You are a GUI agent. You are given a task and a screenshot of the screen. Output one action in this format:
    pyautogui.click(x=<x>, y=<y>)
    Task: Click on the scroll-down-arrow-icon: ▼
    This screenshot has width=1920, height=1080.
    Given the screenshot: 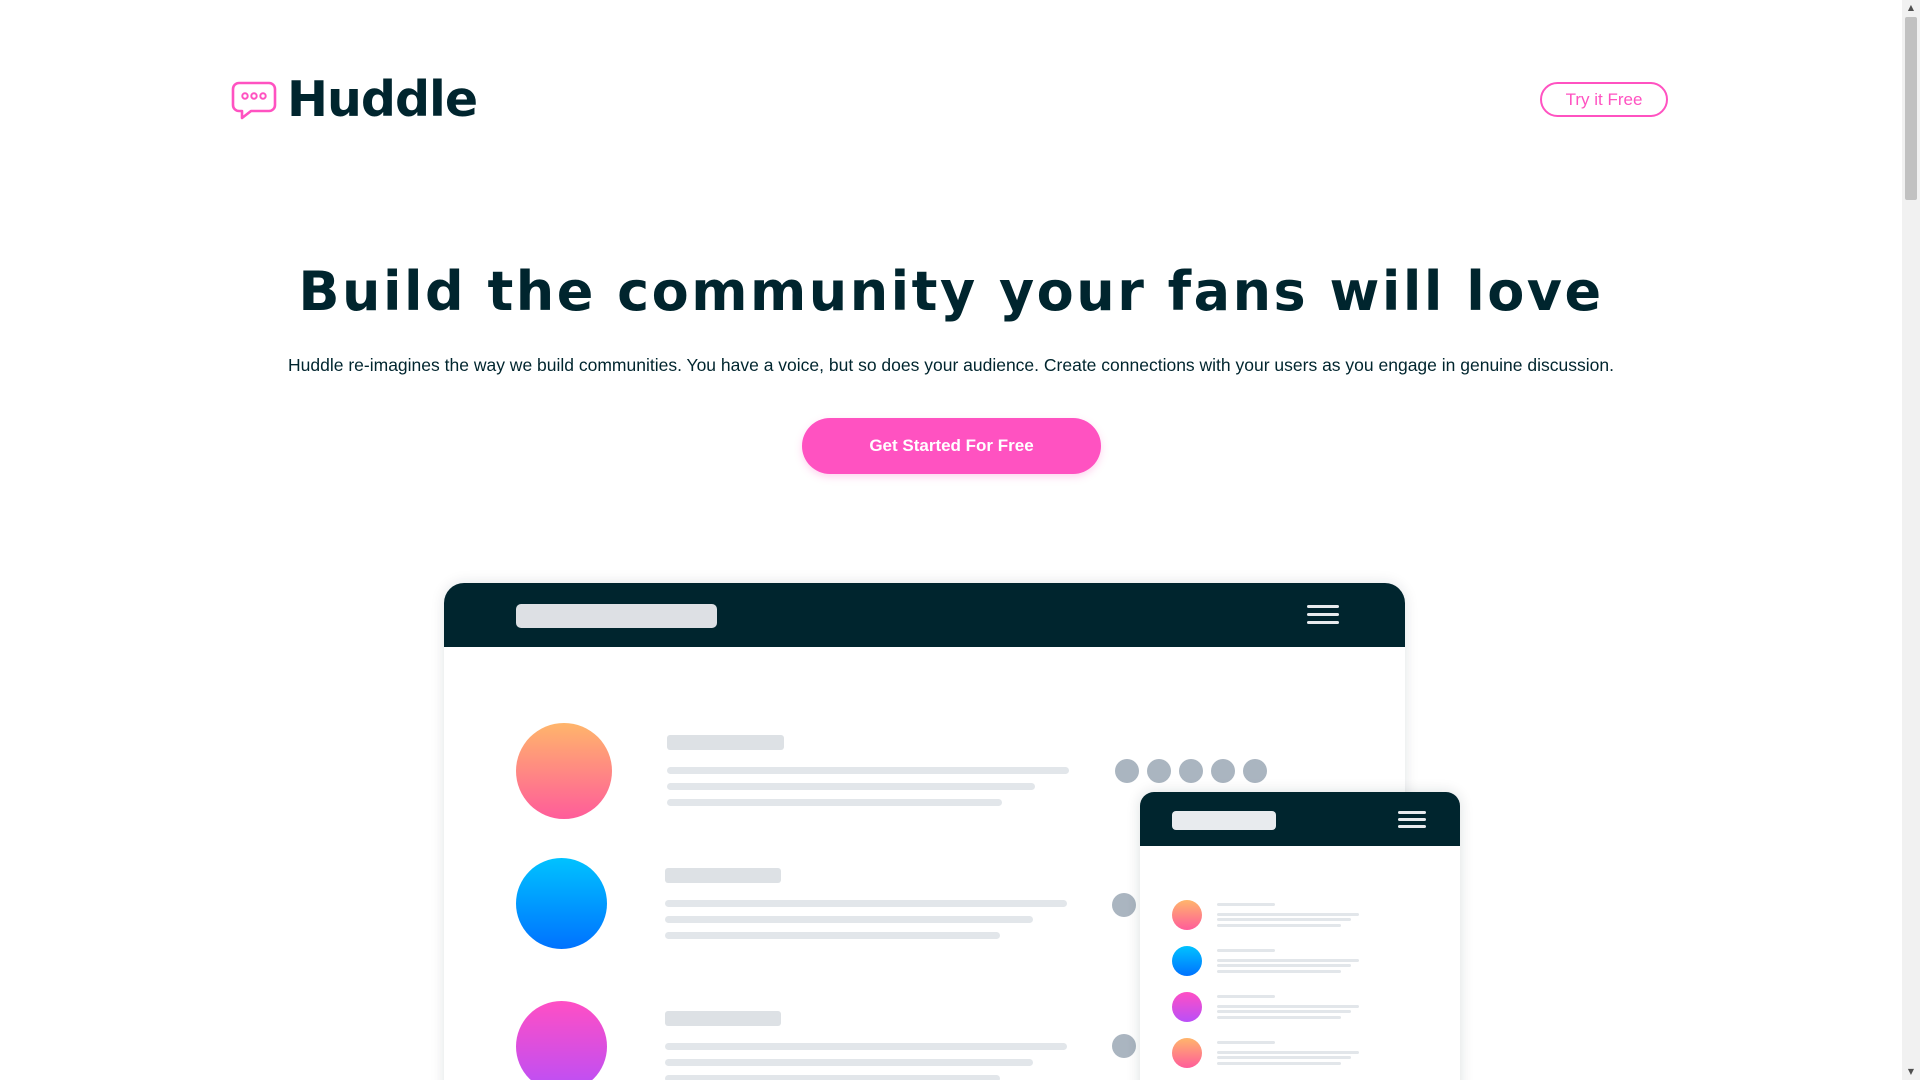 What is the action you would take?
    pyautogui.click(x=1911, y=1072)
    